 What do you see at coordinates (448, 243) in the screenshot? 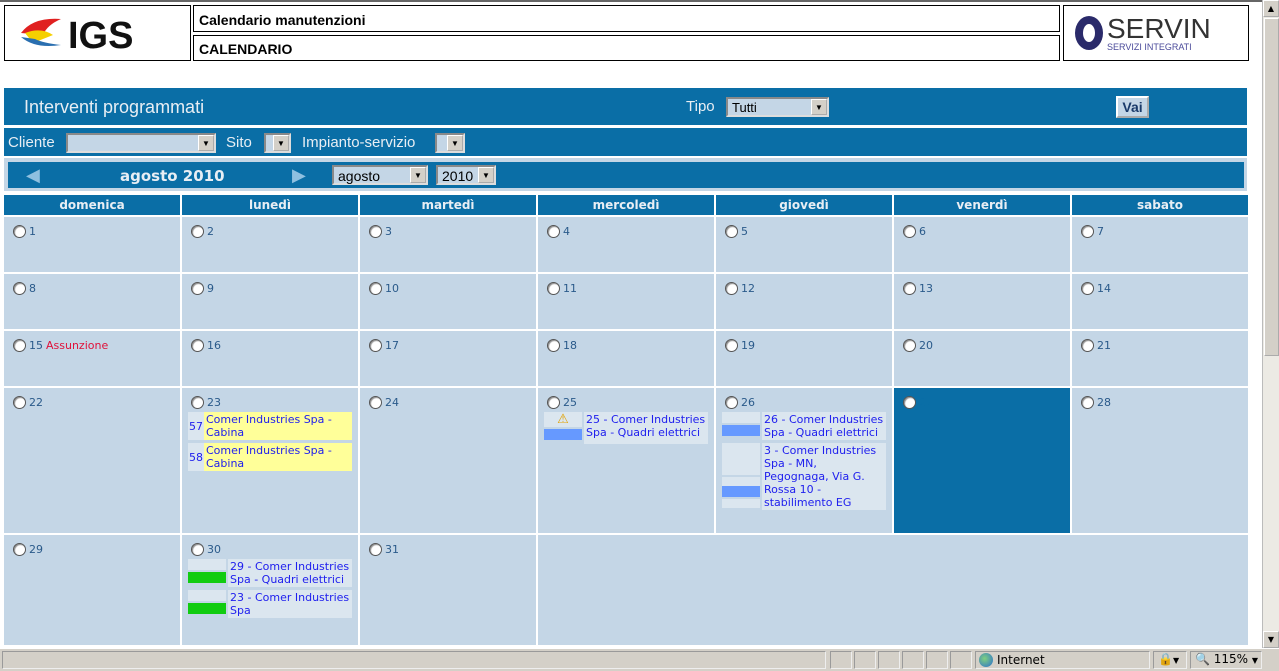
I see `day-cell: 3` at bounding box center [448, 243].